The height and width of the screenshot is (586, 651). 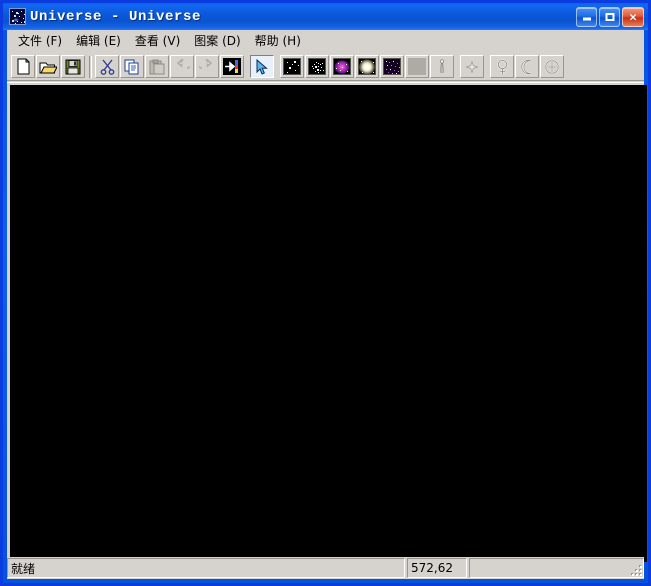 I want to click on blank-swatch-icon, so click(x=417, y=66).